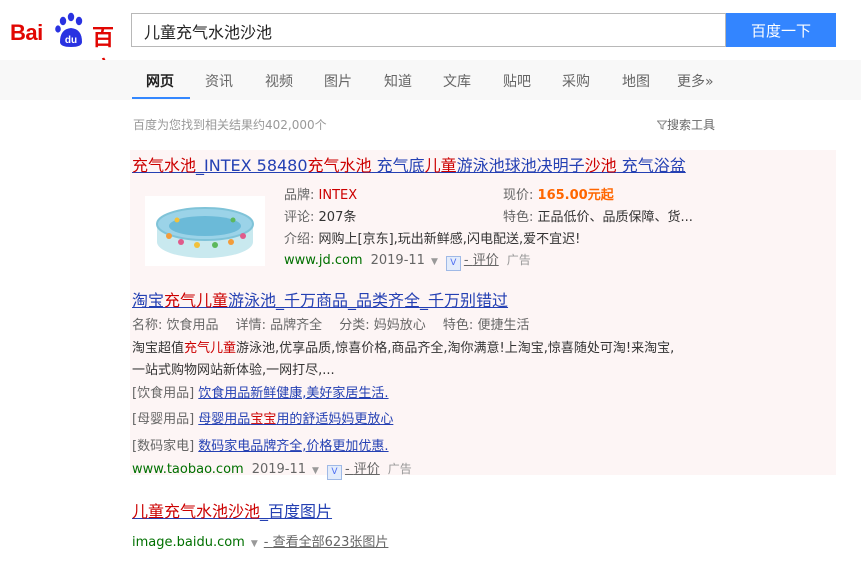 This screenshot has width=861, height=563. What do you see at coordinates (299, 239) in the screenshot?
I see `intro-label: 介绍:` at bounding box center [299, 239].